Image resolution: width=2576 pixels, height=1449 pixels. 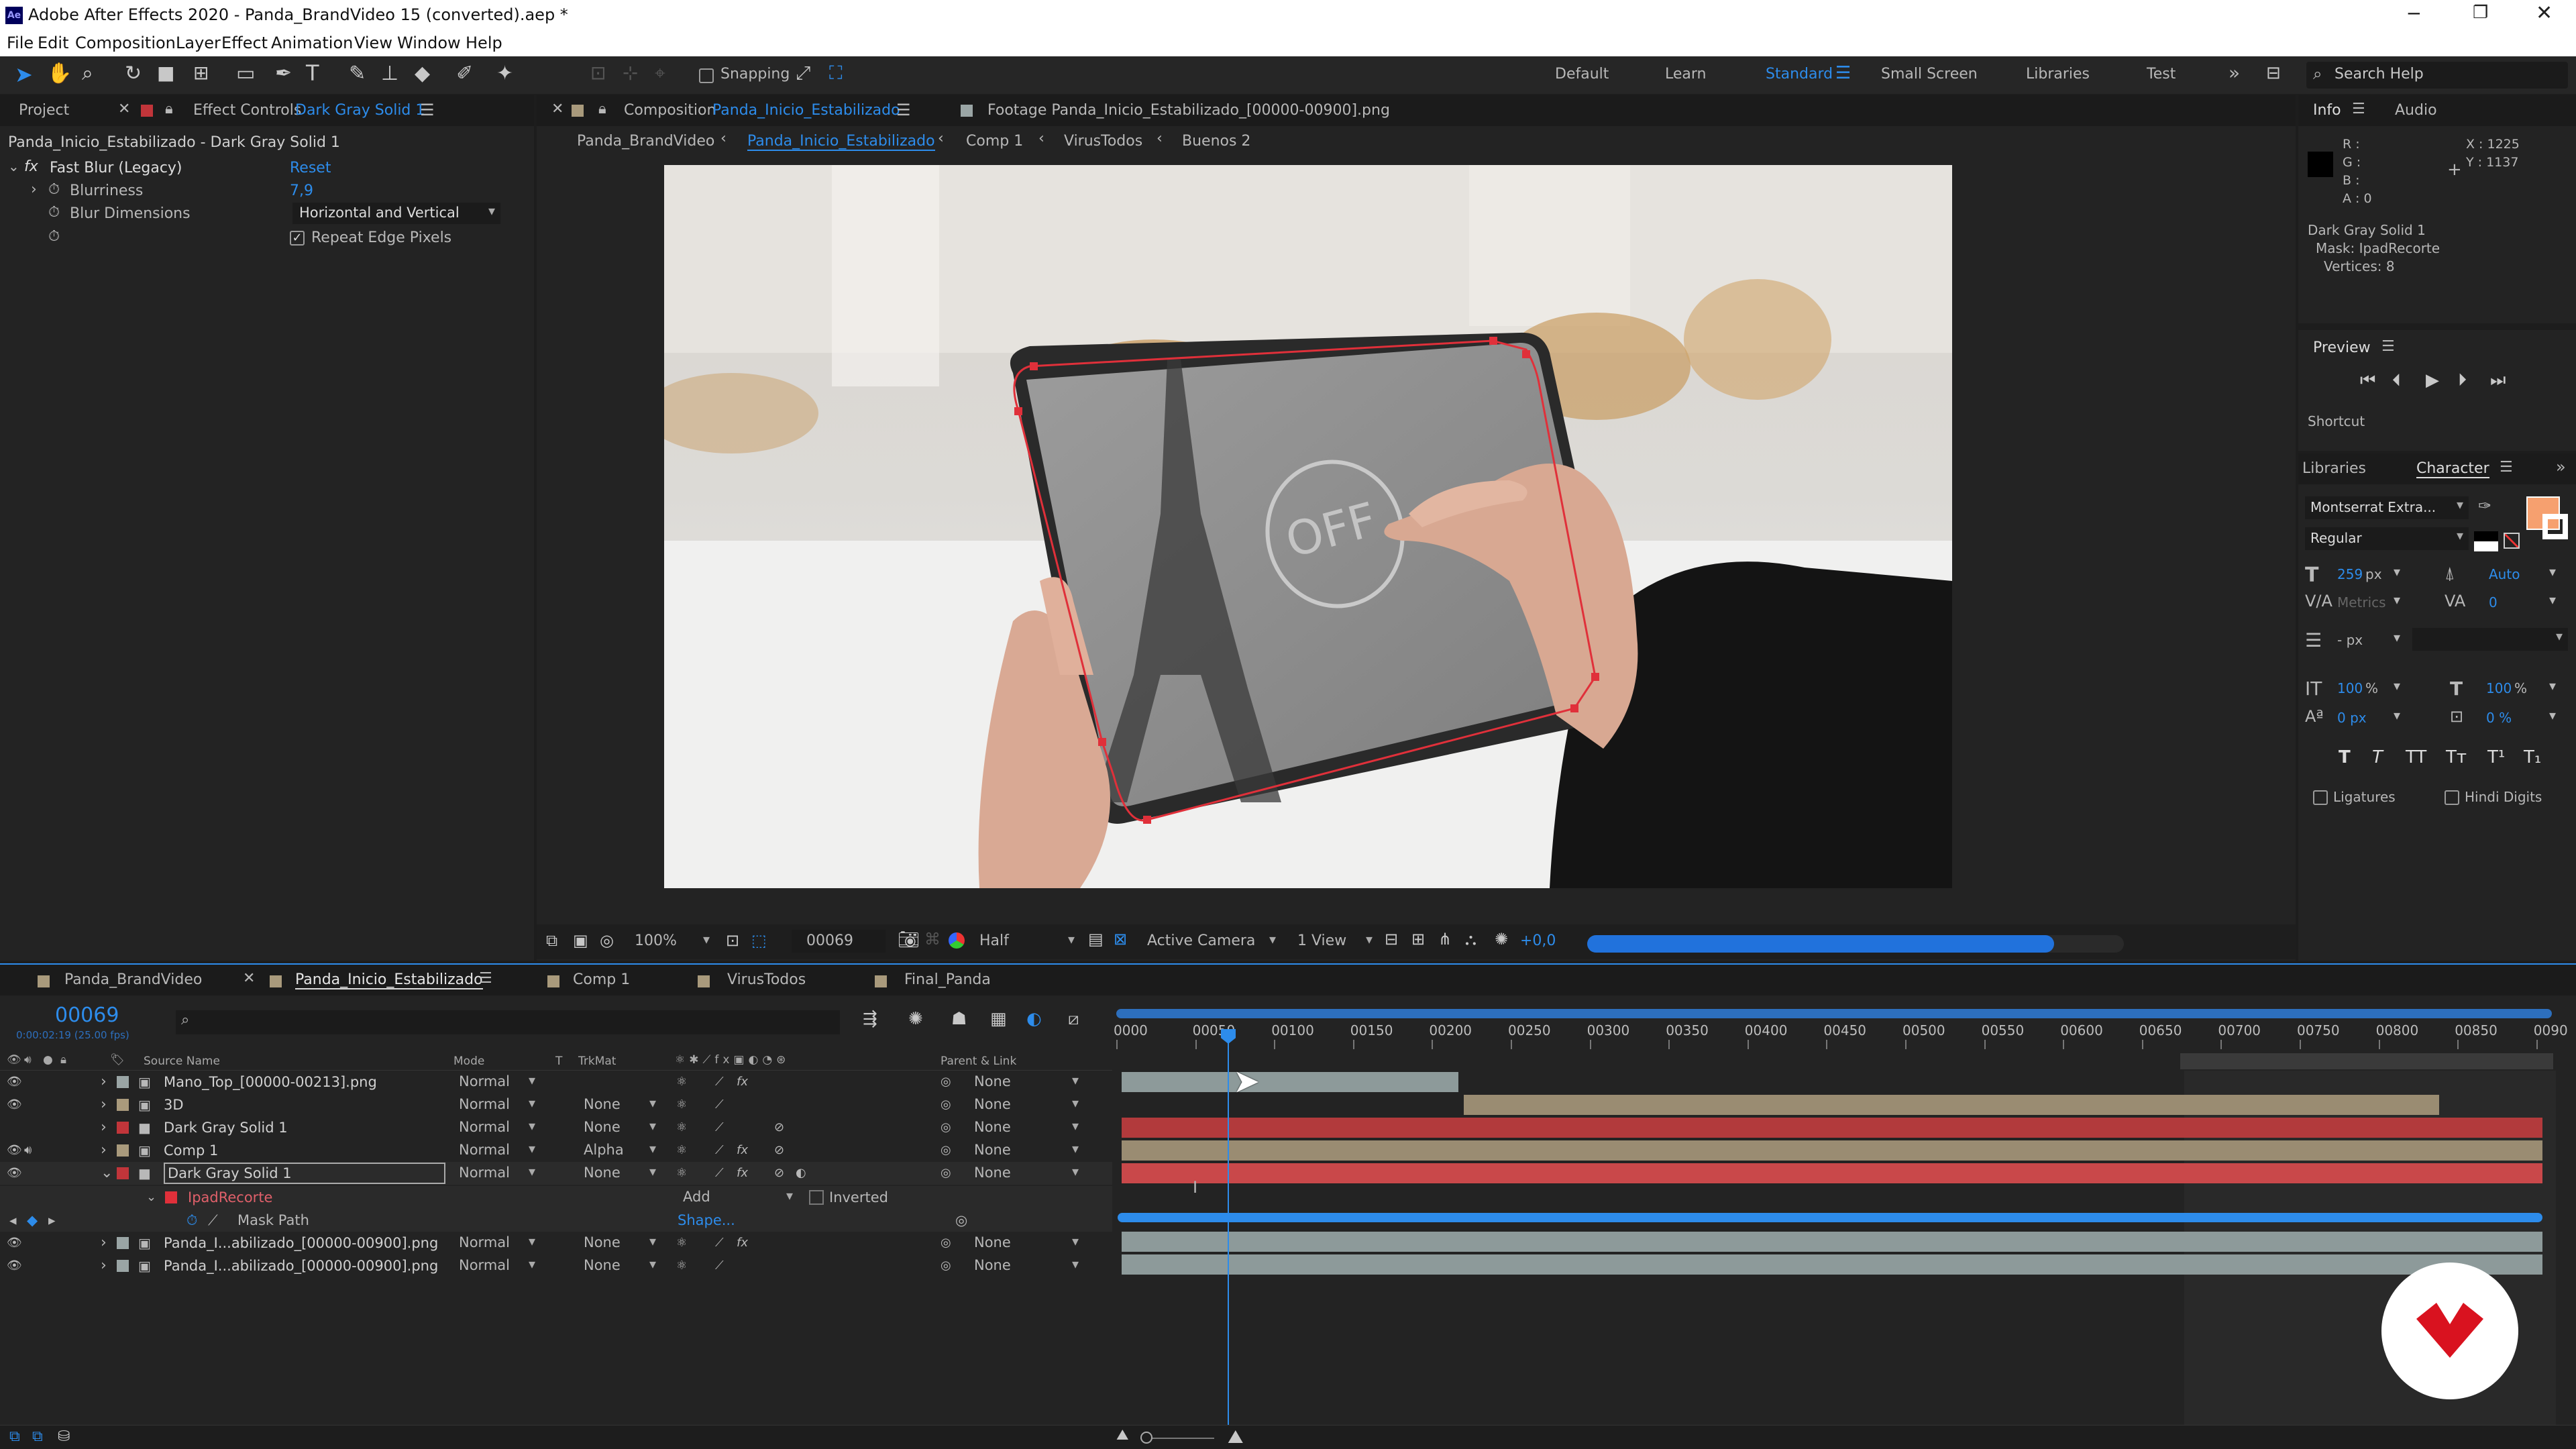 I want to click on last-frame-icon: ⏭, so click(x=2498, y=380).